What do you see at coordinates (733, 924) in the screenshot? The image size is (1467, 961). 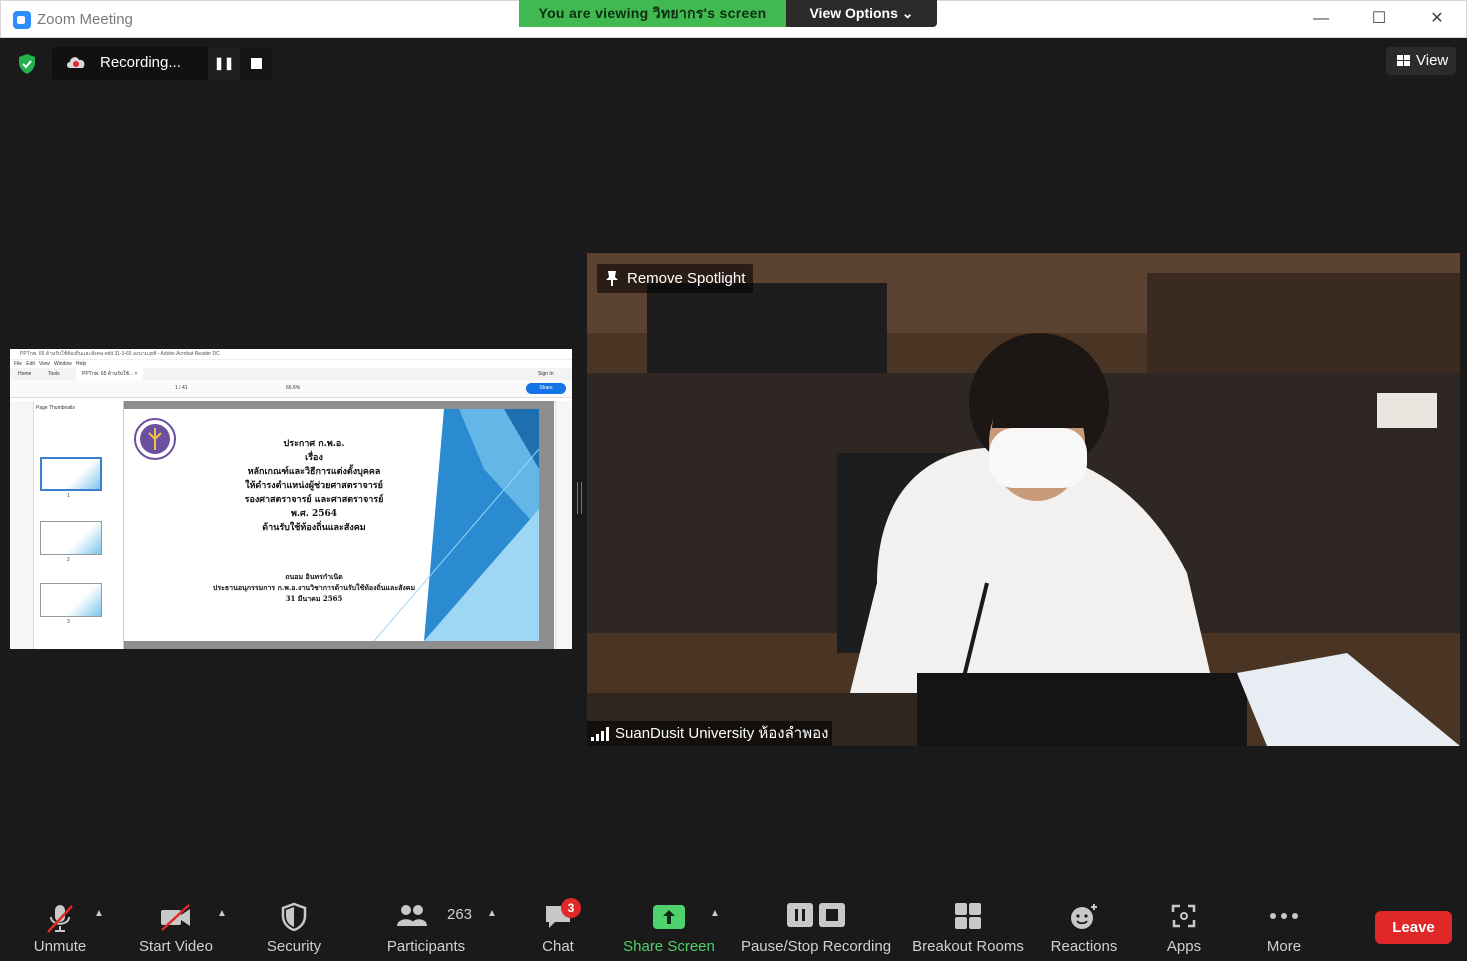 I see `meeting-controls-toolbar` at bounding box center [733, 924].